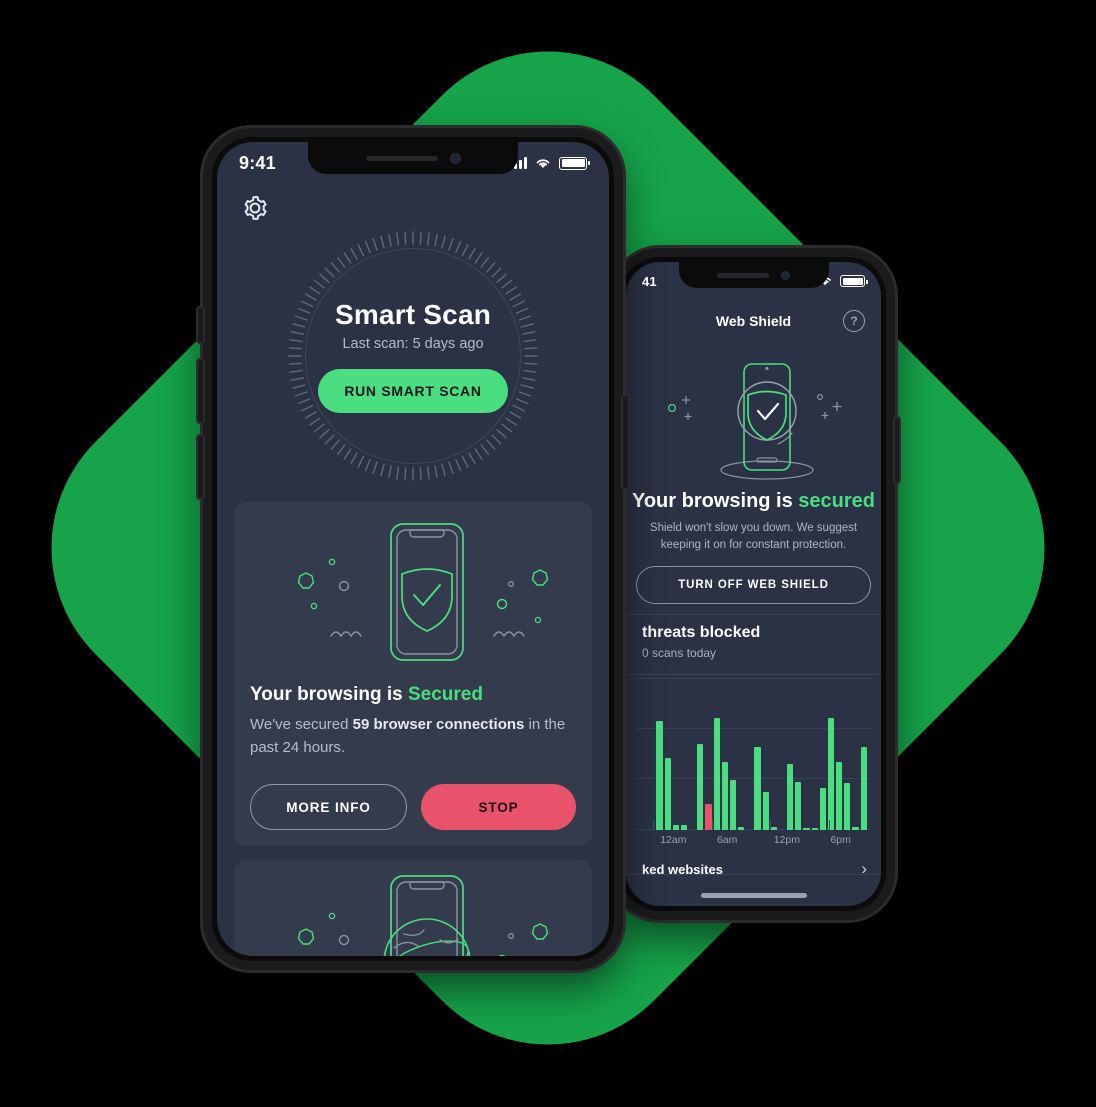 The height and width of the screenshot is (1107, 1096). I want to click on chart-tick-label: 6am, so click(727, 840).